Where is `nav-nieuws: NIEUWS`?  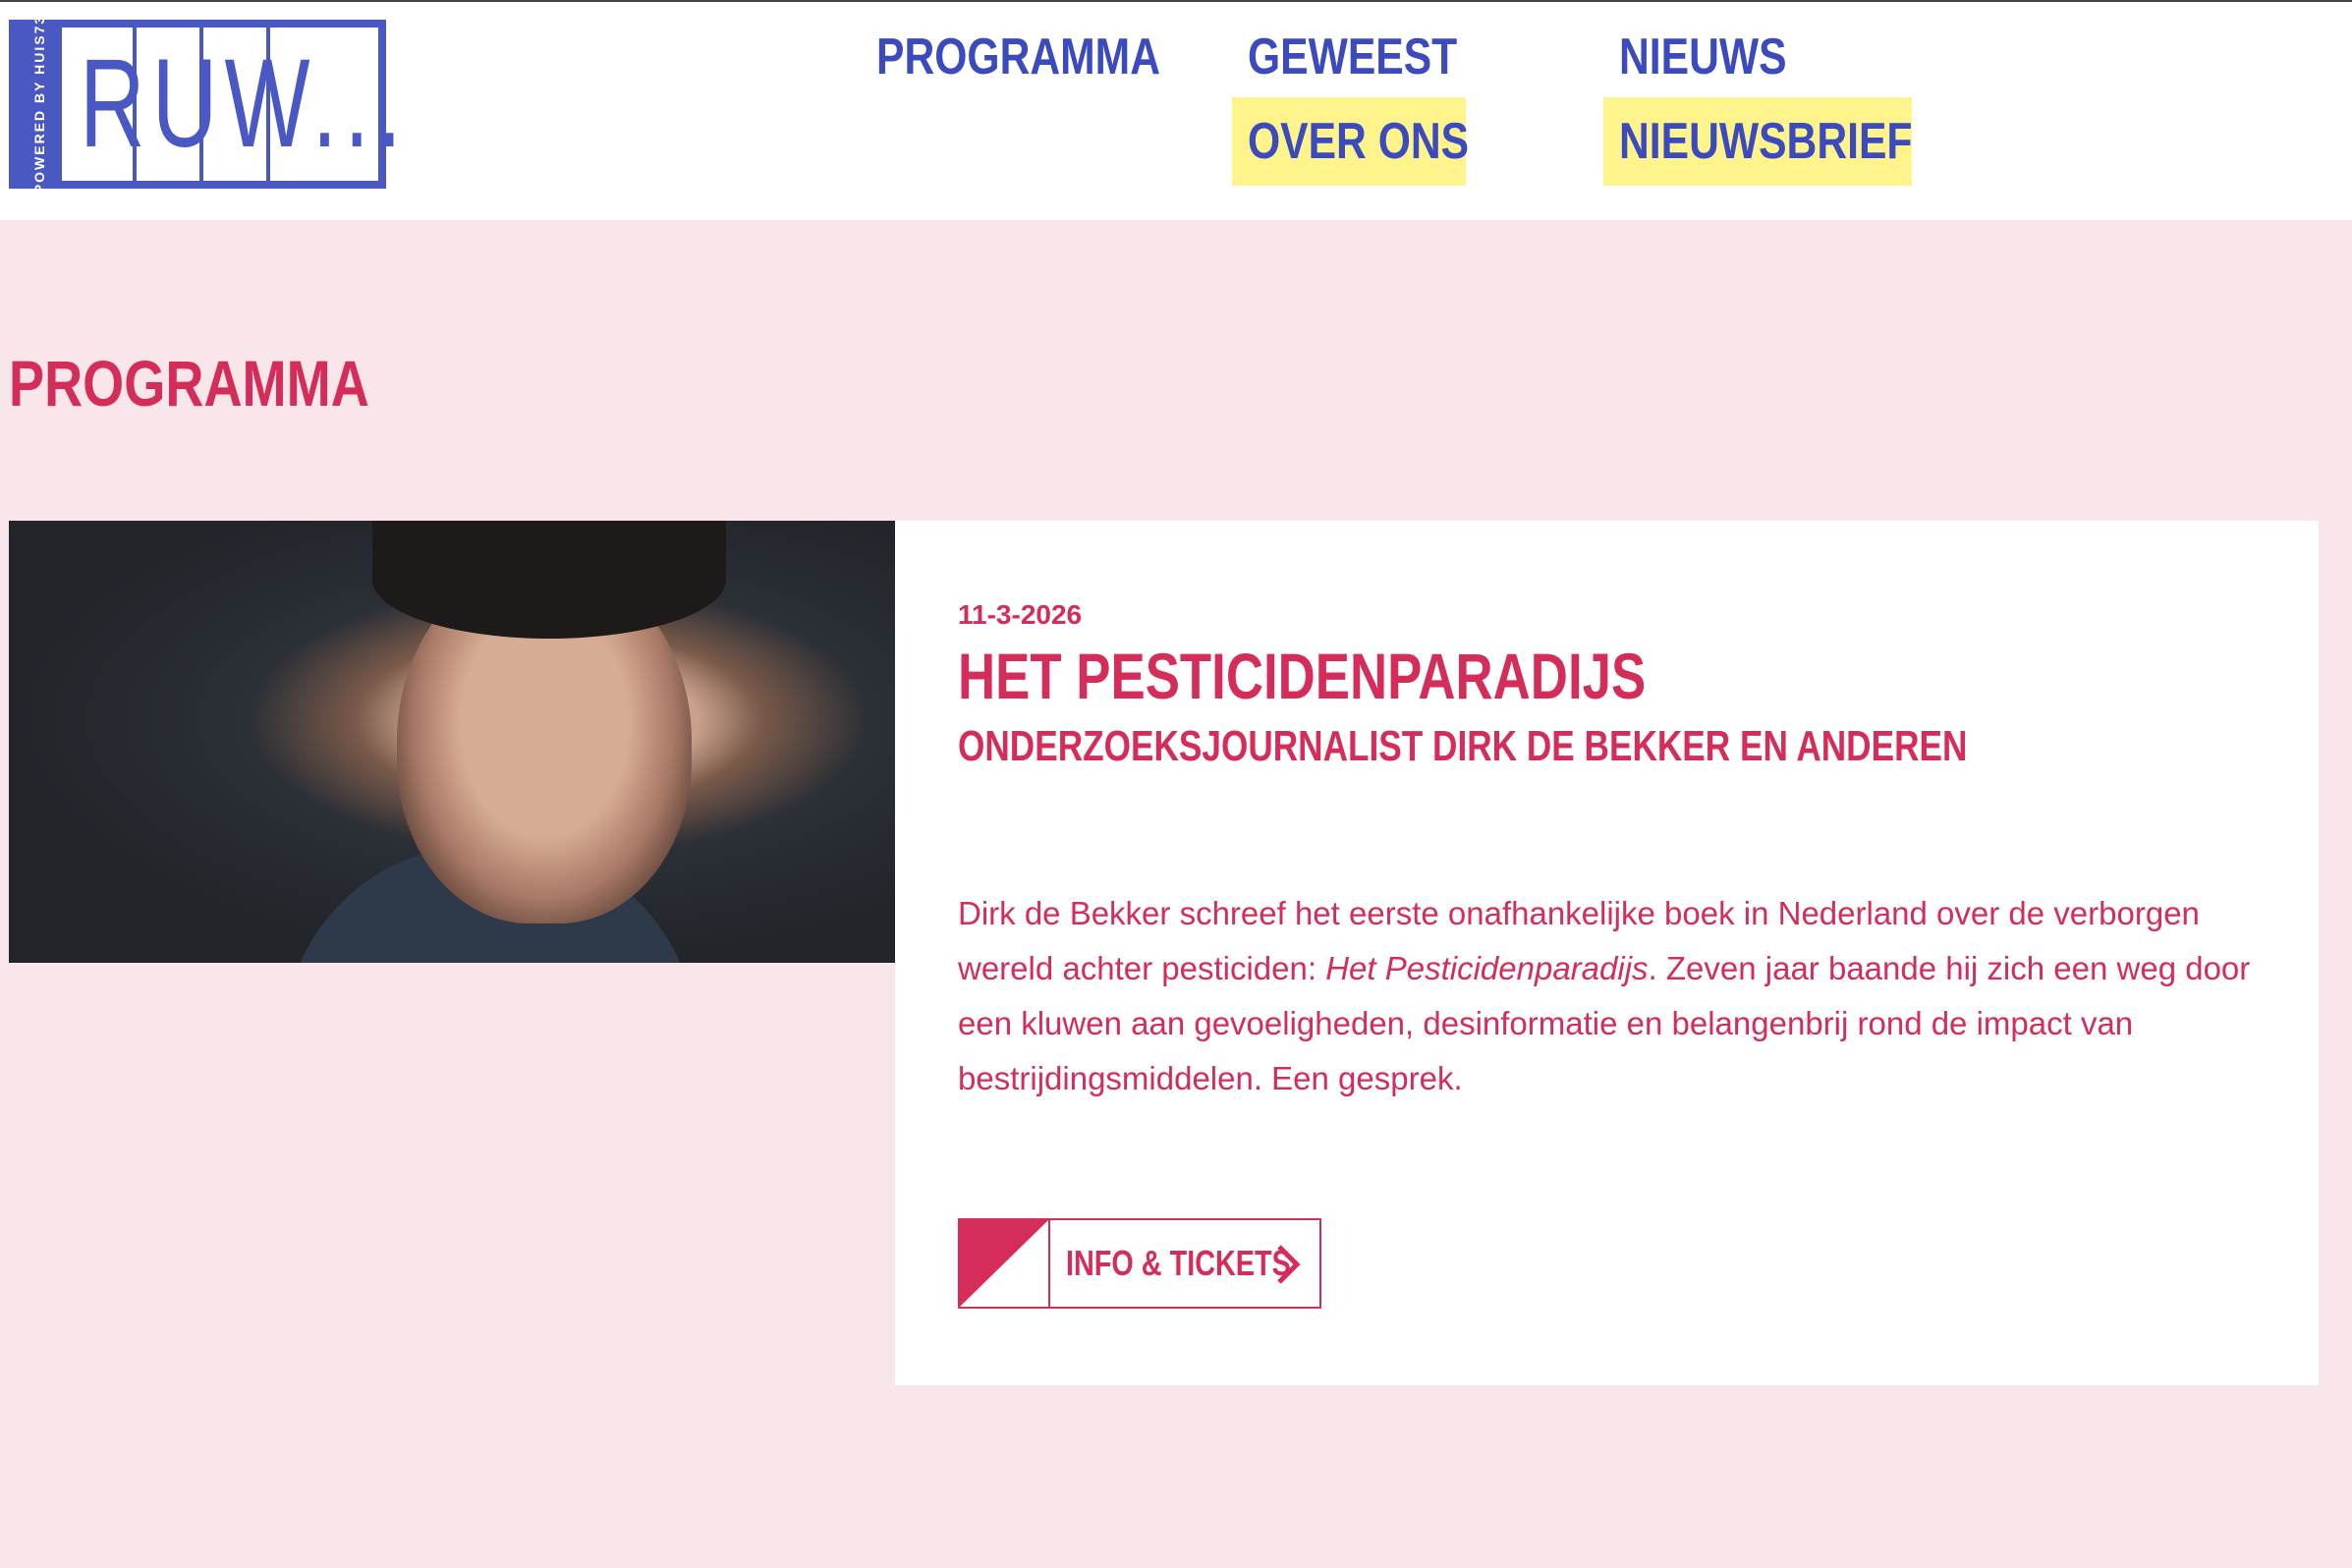 nav-nieuws: NIEUWS is located at coordinates (1703, 57).